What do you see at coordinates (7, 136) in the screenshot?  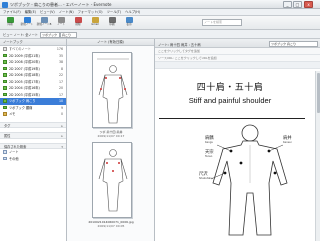 I see `section-label: 属性` at bounding box center [7, 136].